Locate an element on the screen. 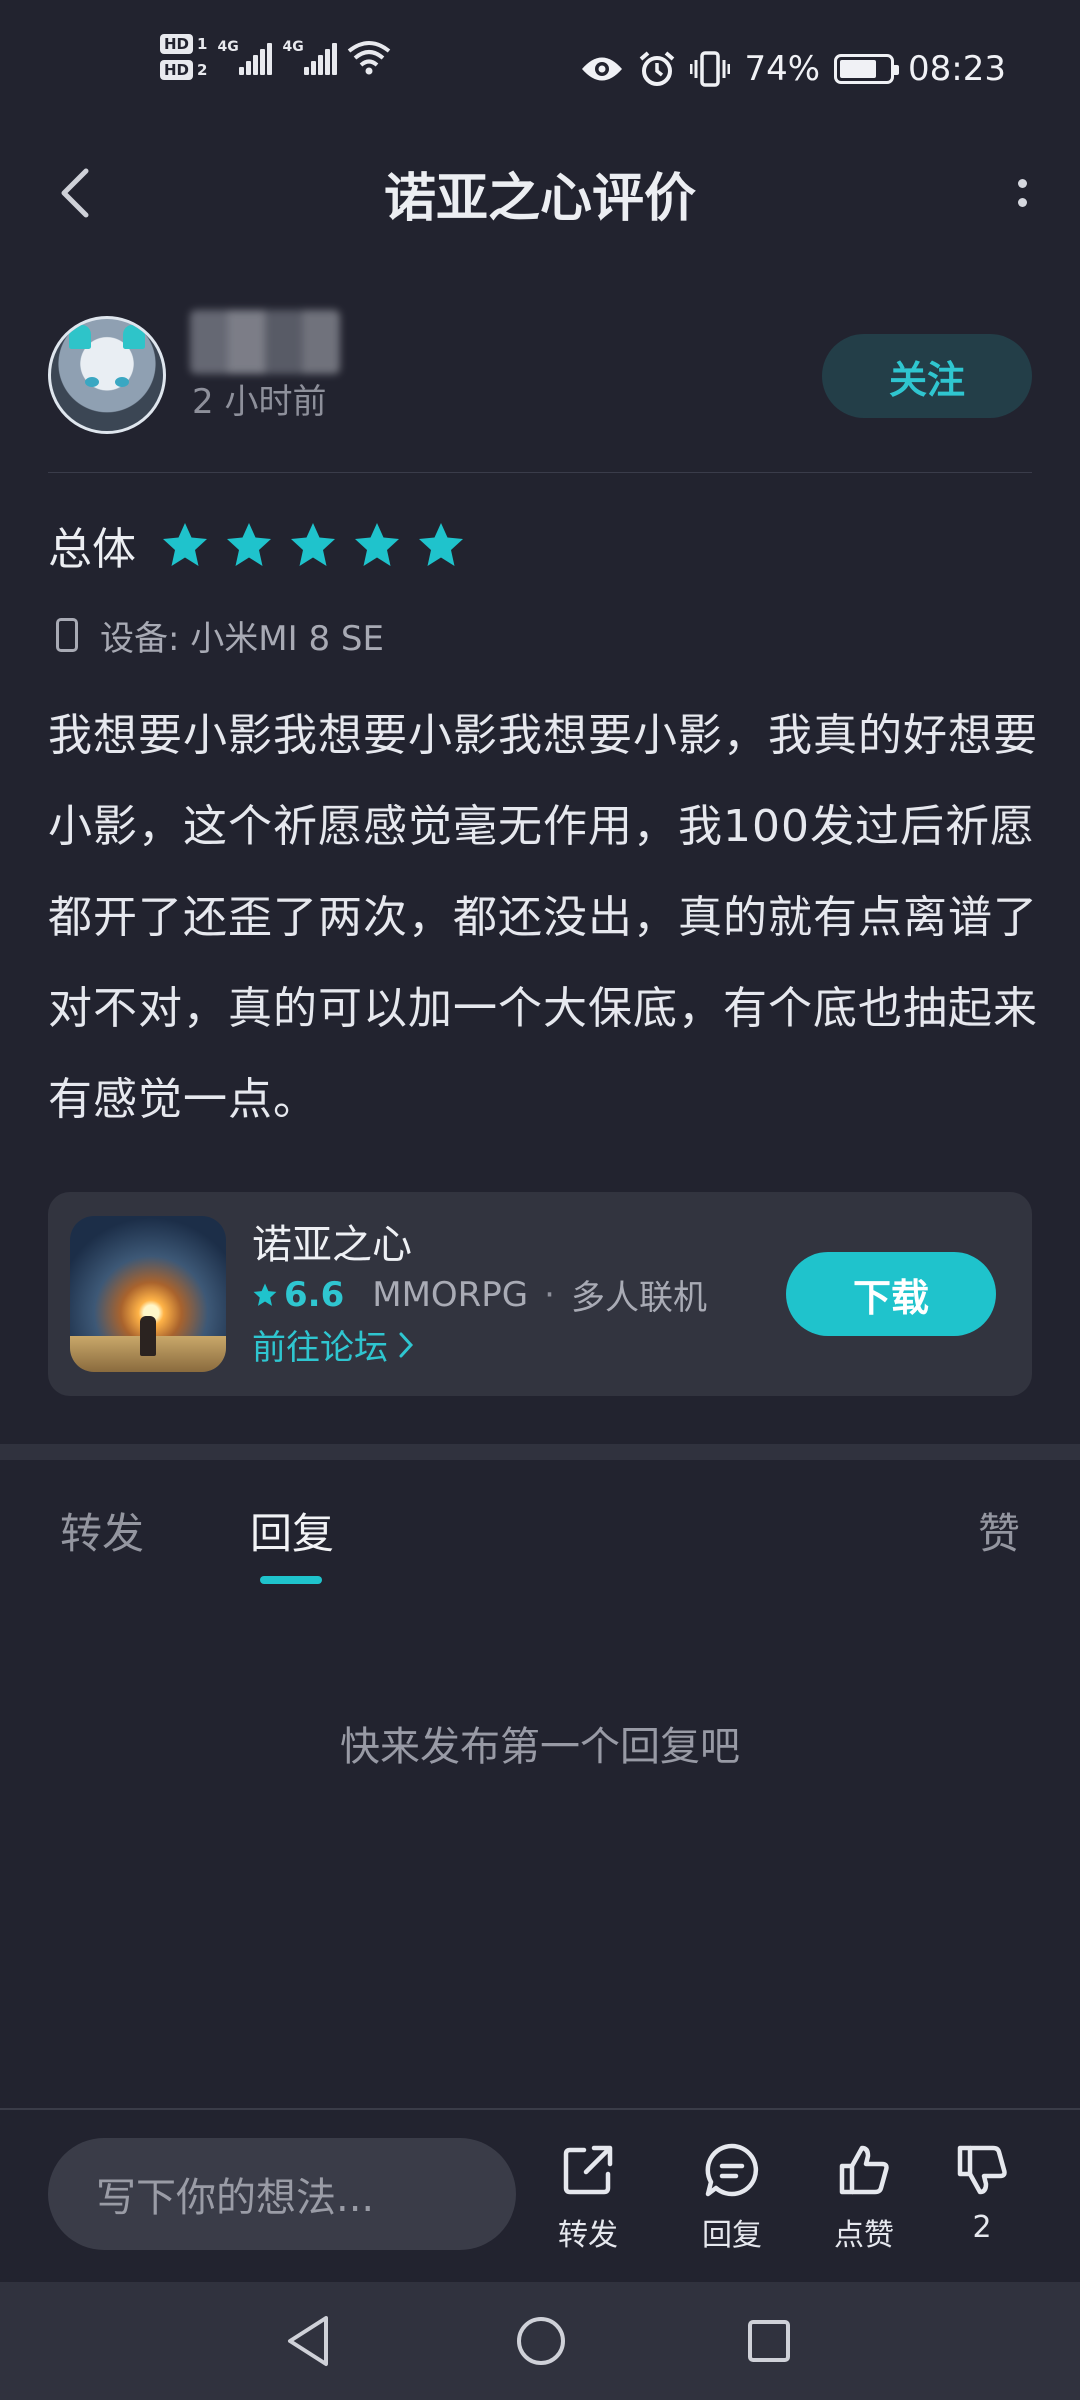  reply-button: 回复 is located at coordinates (732, 2197).